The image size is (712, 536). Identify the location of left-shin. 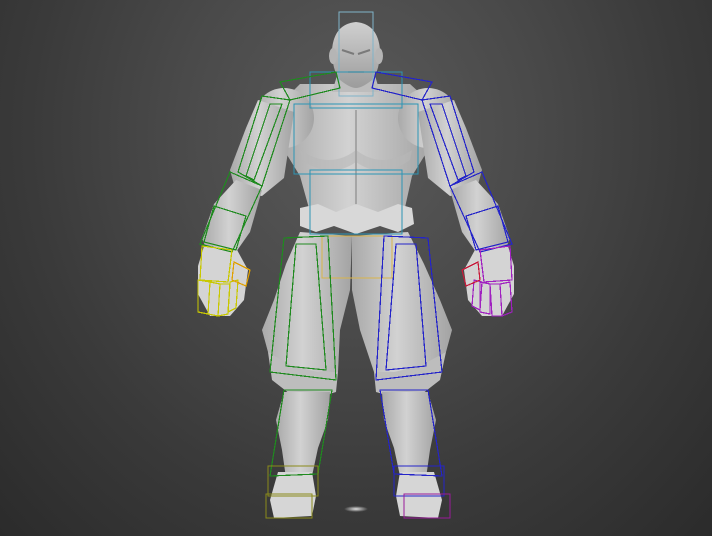
(303, 435).